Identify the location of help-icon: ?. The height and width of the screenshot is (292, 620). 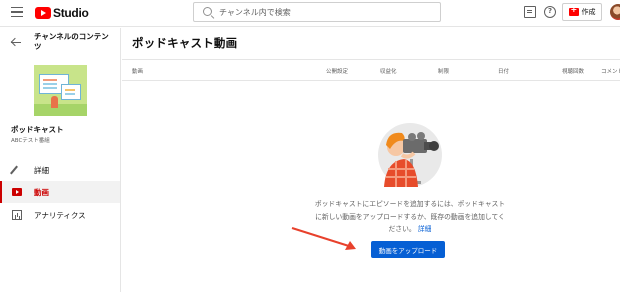
(550, 12).